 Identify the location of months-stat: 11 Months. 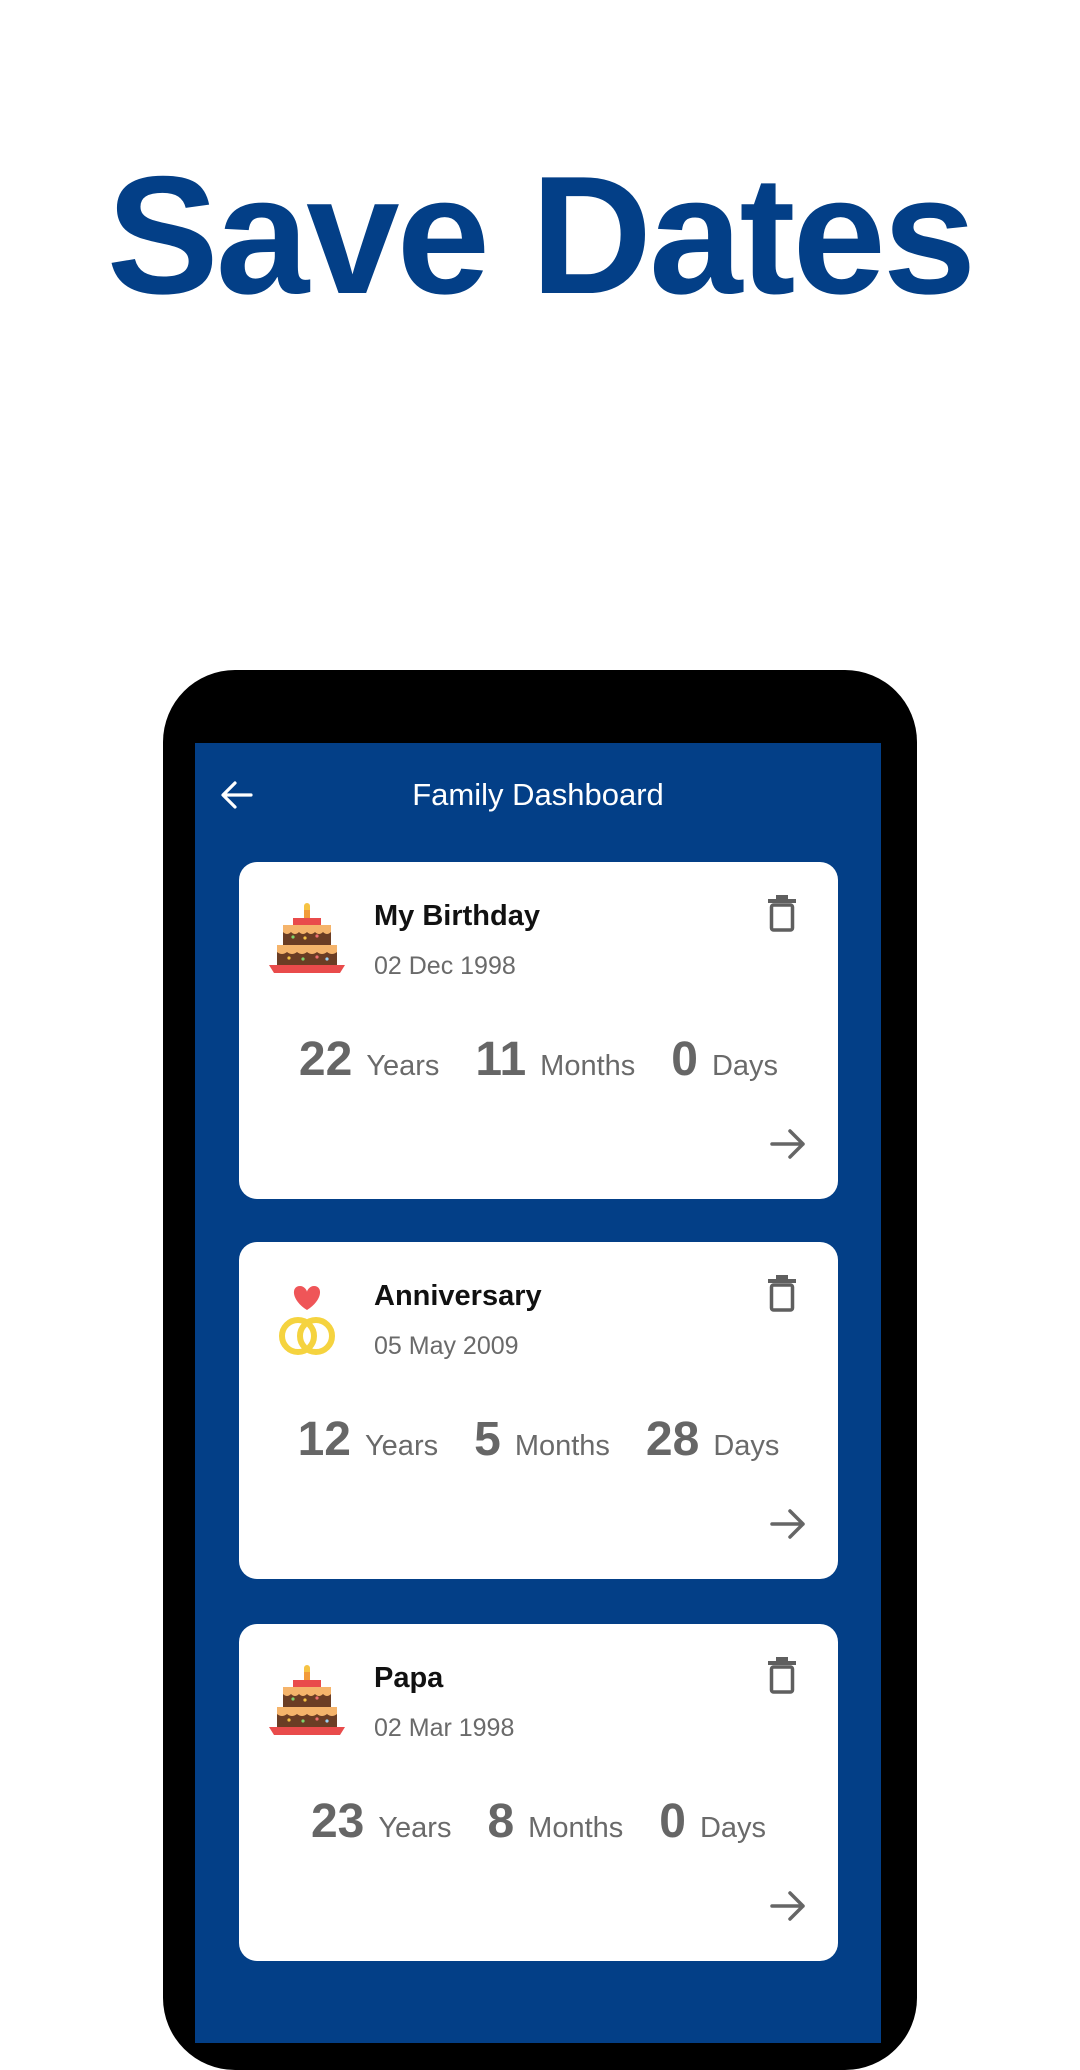
(555, 1060).